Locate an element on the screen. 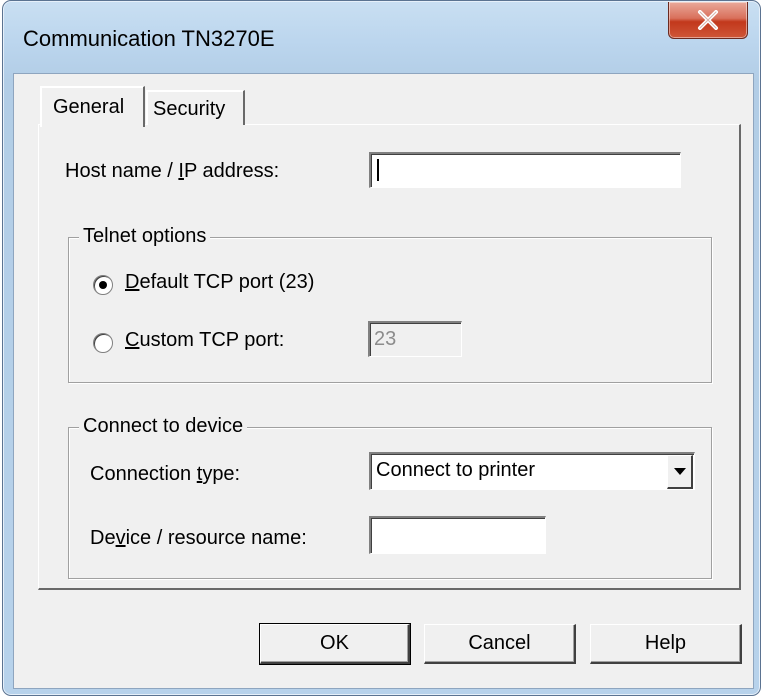 This screenshot has height=698, width=765. close-icon is located at coordinates (708, 20).